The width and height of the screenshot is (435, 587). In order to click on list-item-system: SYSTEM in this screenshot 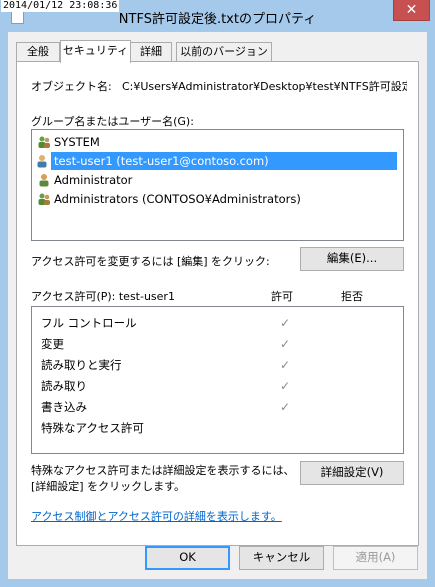, I will do `click(67, 142)`.